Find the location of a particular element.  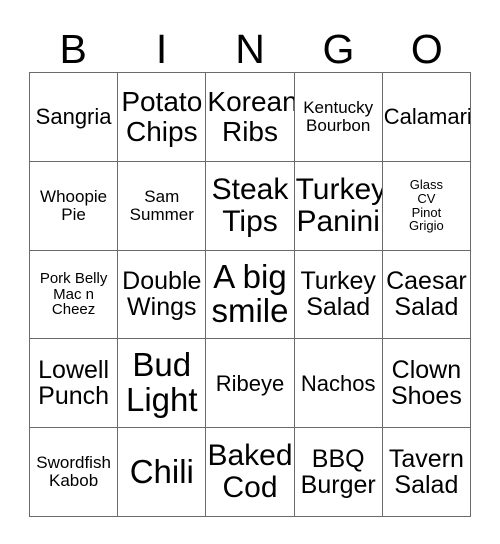

bingo-cell-r4c1: Lowell Punch is located at coordinates (74, 384).